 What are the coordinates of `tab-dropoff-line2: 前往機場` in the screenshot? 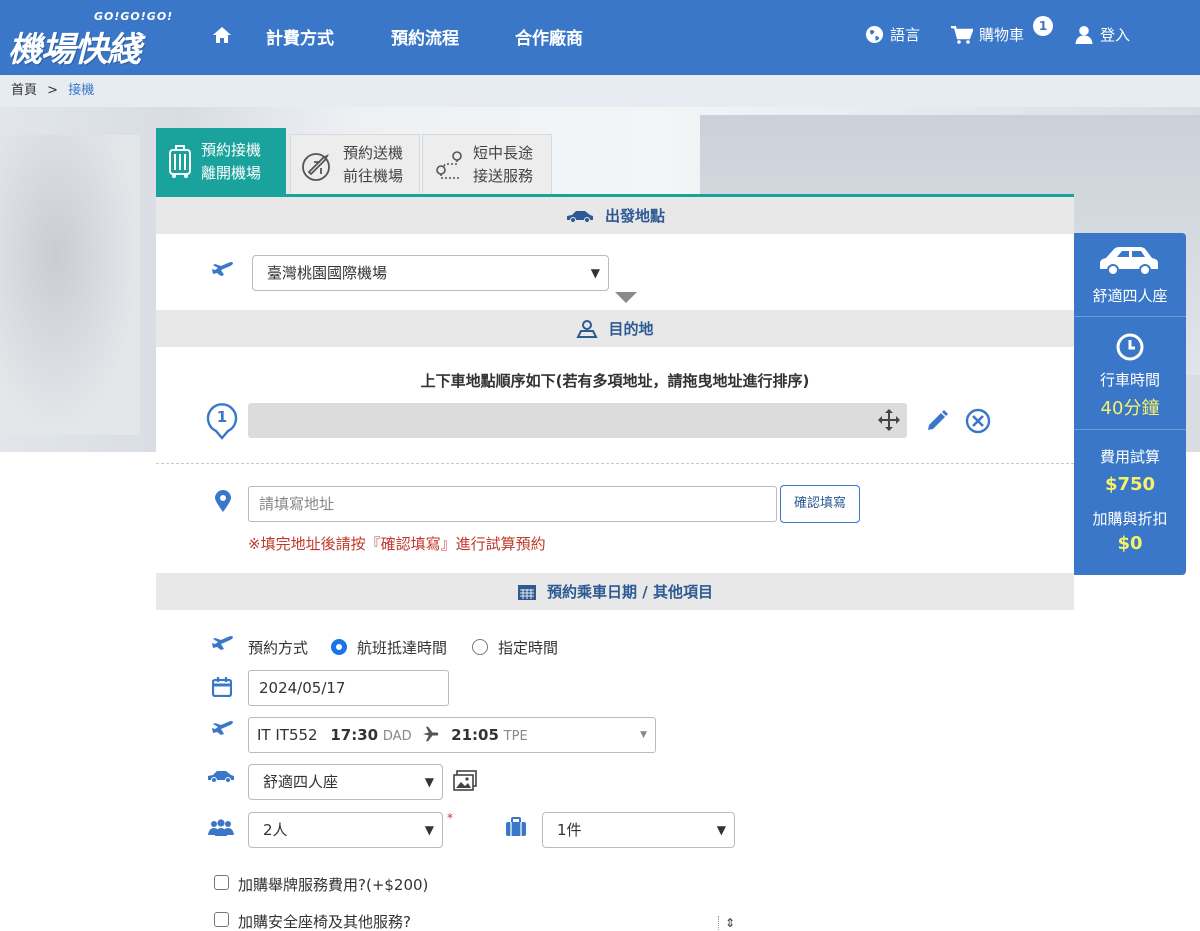 It's located at (373, 176).